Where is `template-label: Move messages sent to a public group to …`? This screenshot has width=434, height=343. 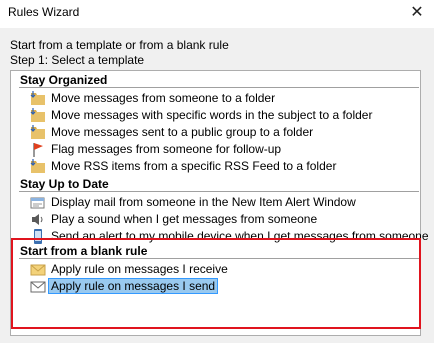
template-label: Move messages sent to a public group to … is located at coordinates (182, 132).